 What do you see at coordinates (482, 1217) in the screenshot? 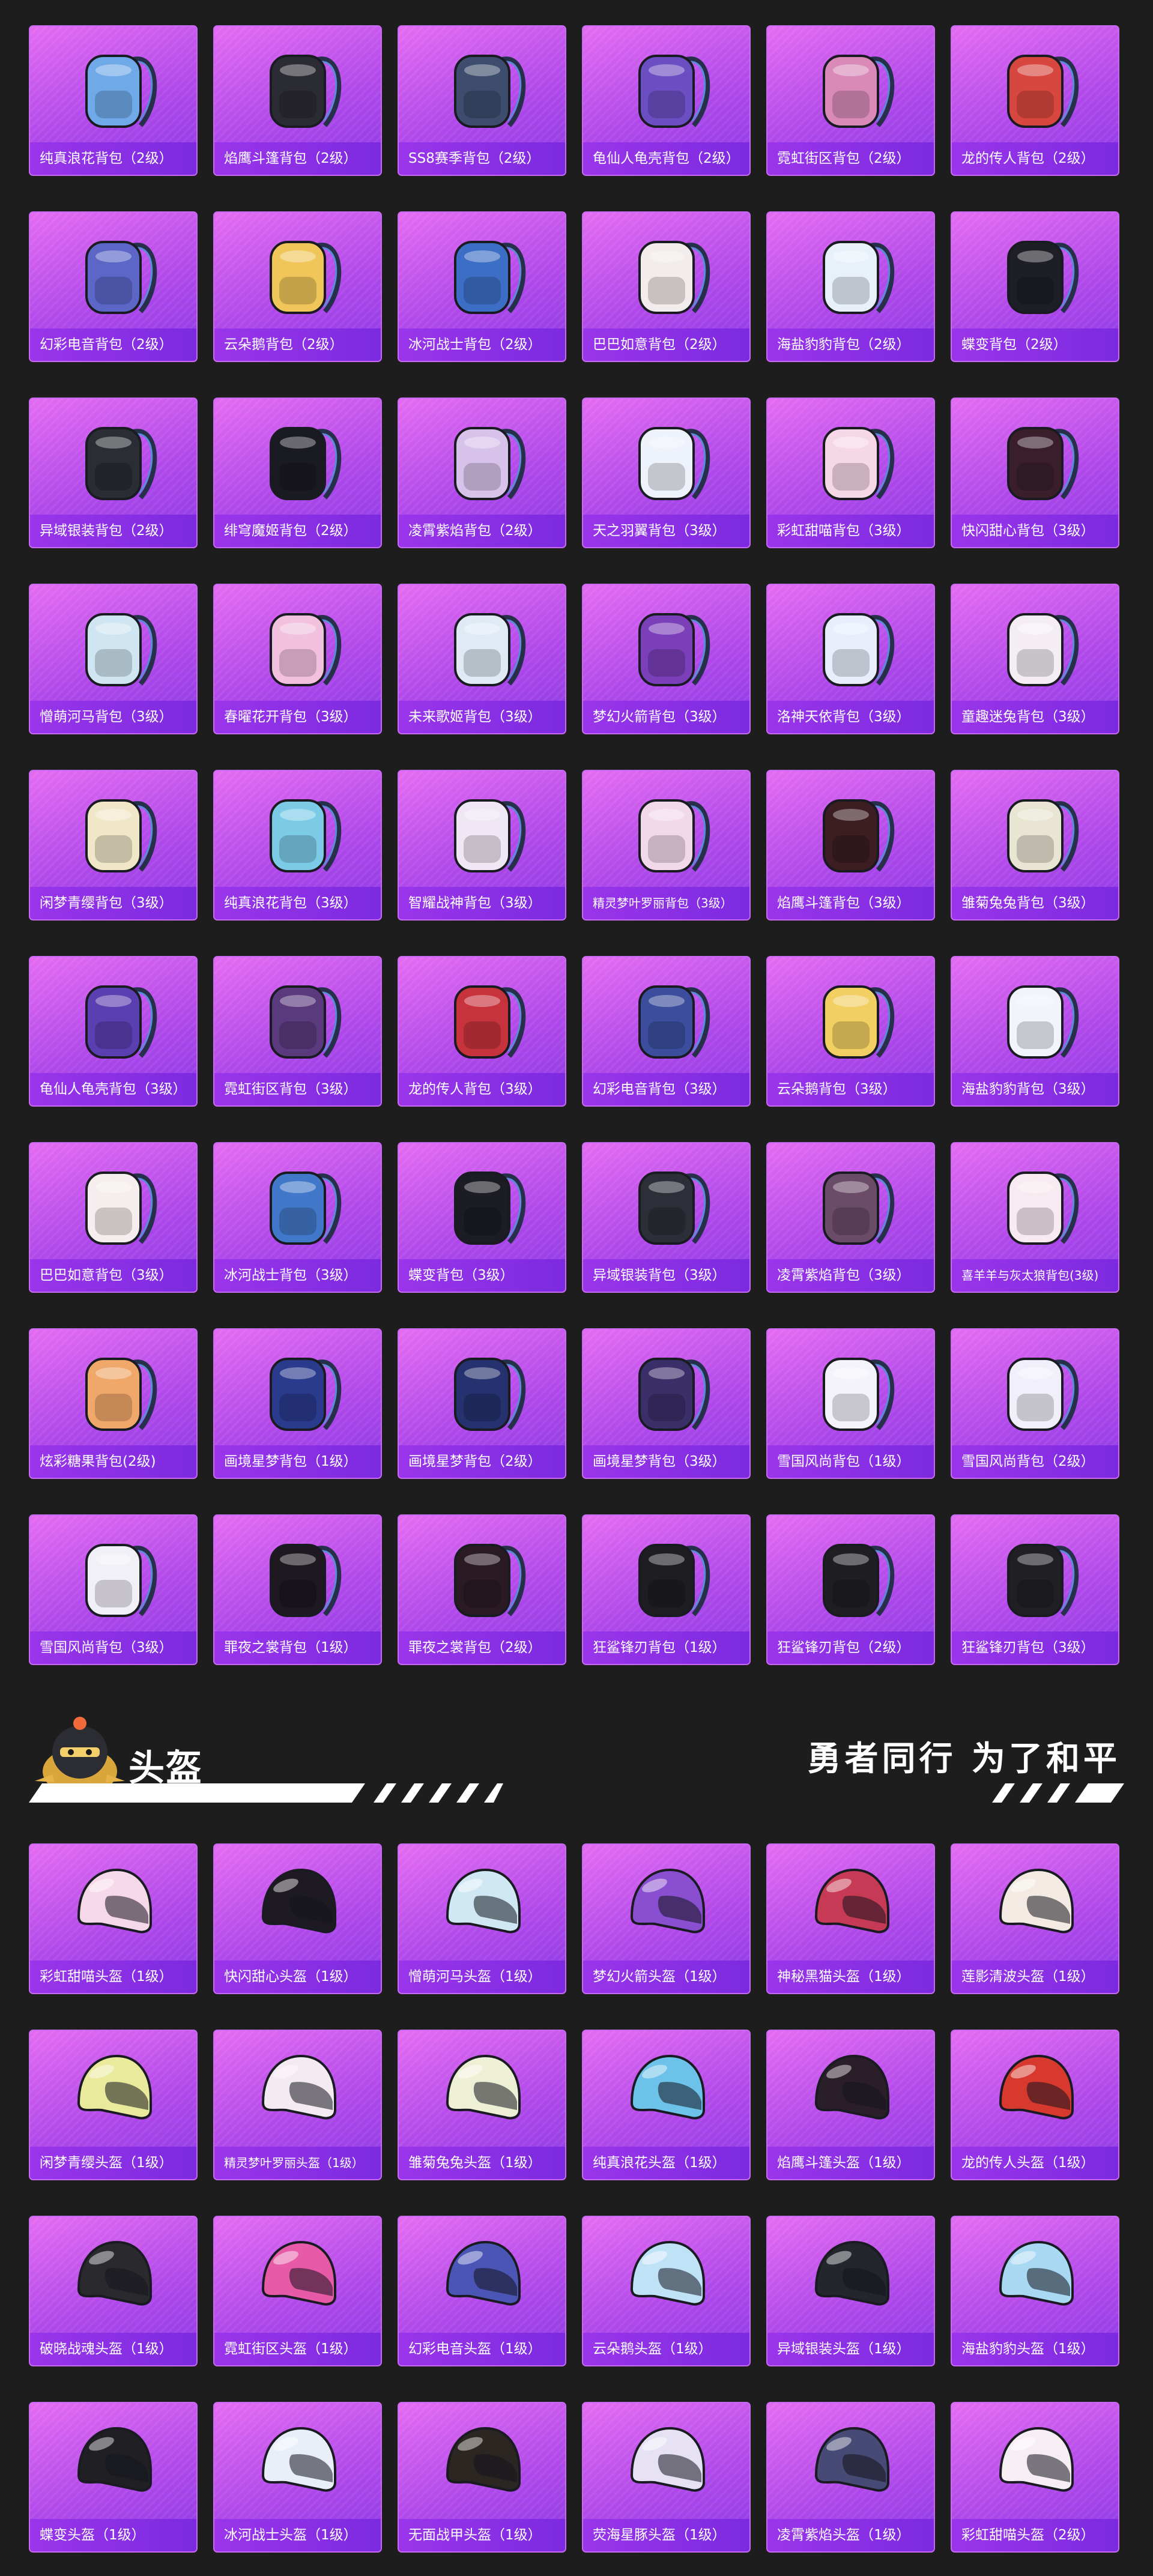
I see `backpack-card: 蝶变背包（3级）` at bounding box center [482, 1217].